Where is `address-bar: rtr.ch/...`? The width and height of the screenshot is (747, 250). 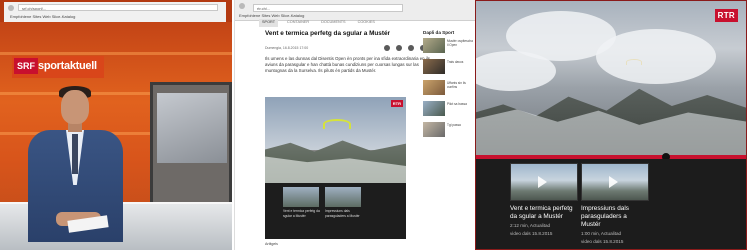
address-bar: rtr.ch/... is located at coordinates (328, 8).